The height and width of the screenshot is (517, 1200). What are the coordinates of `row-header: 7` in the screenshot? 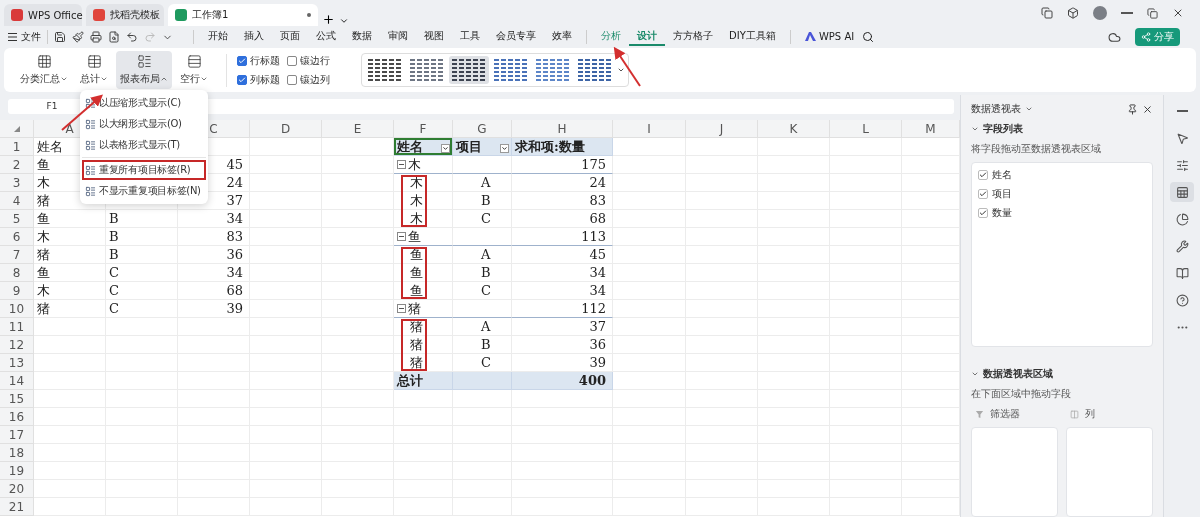 It's located at (17, 255).